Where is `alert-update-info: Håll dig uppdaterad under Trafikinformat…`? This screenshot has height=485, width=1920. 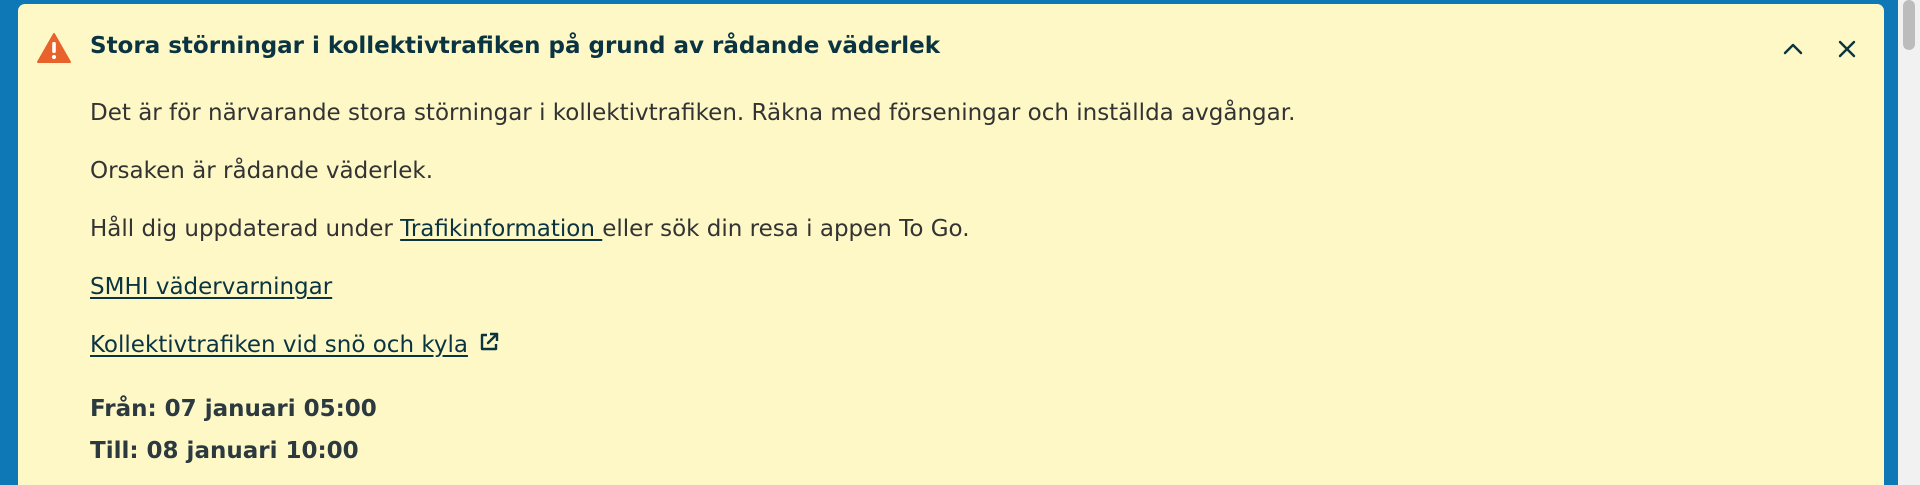 alert-update-info: Håll dig uppdaterad under Trafikinformat… is located at coordinates (530, 229).